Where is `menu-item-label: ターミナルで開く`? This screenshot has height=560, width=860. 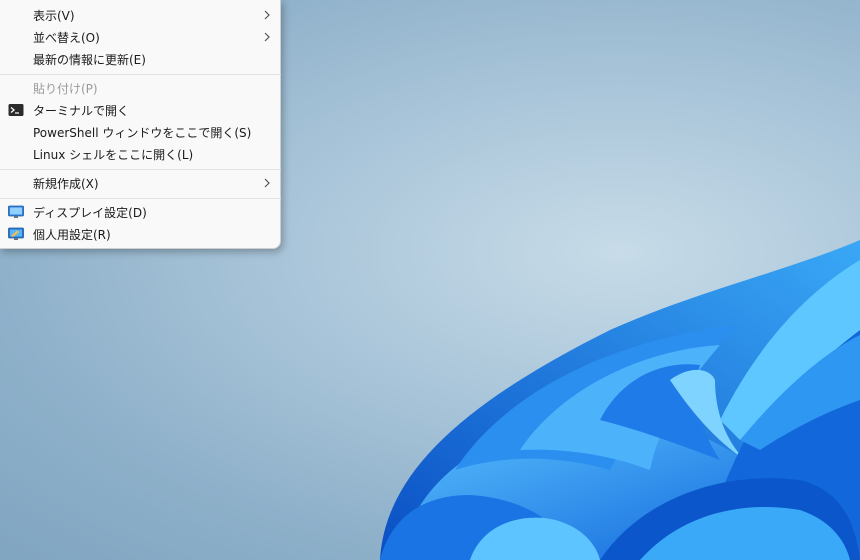
menu-item-label: ターミナルで開く is located at coordinates (81, 110).